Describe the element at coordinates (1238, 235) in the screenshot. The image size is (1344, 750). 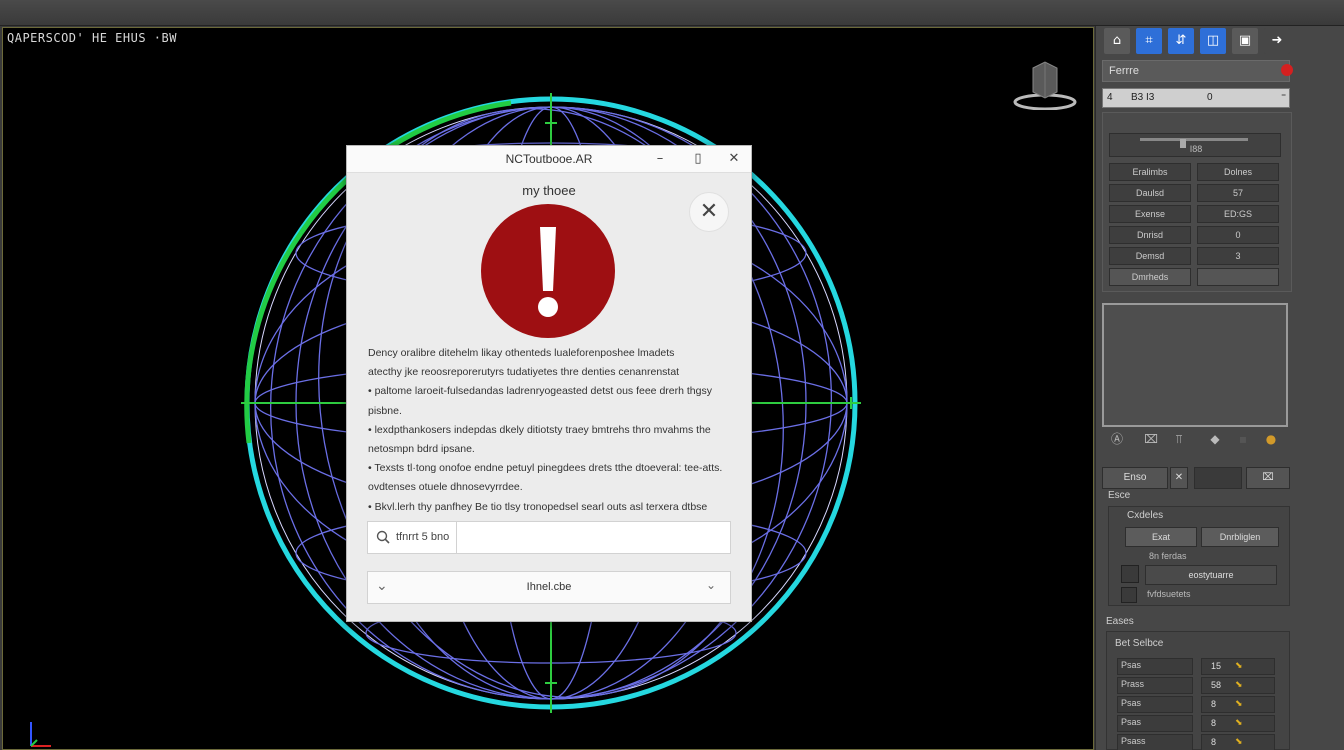
I see `prop-value: 0` at that location.